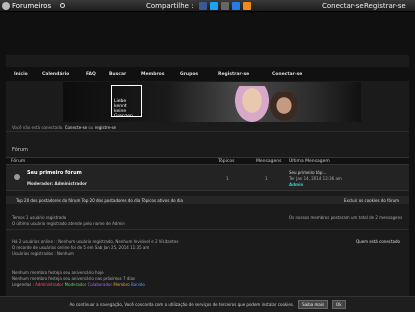  What do you see at coordinates (343, 6) in the screenshot?
I see `connect-link: Conectar-se` at bounding box center [343, 6].